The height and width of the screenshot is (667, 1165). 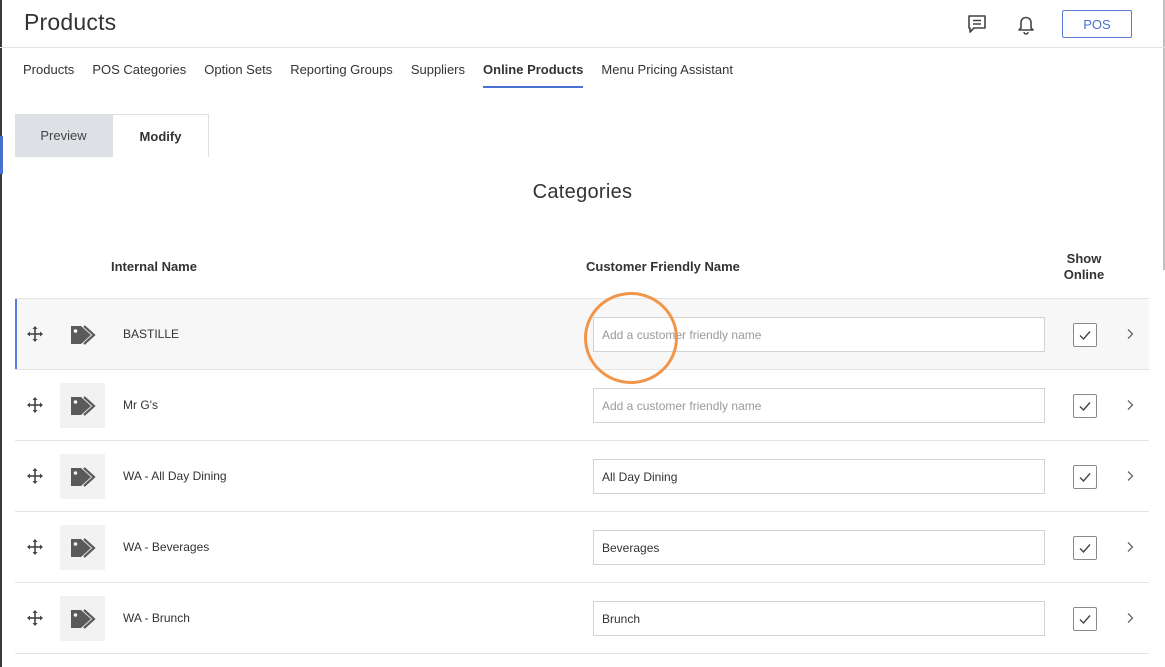 I want to click on column-header-show-online: Show Online, so click(x=1084, y=266).